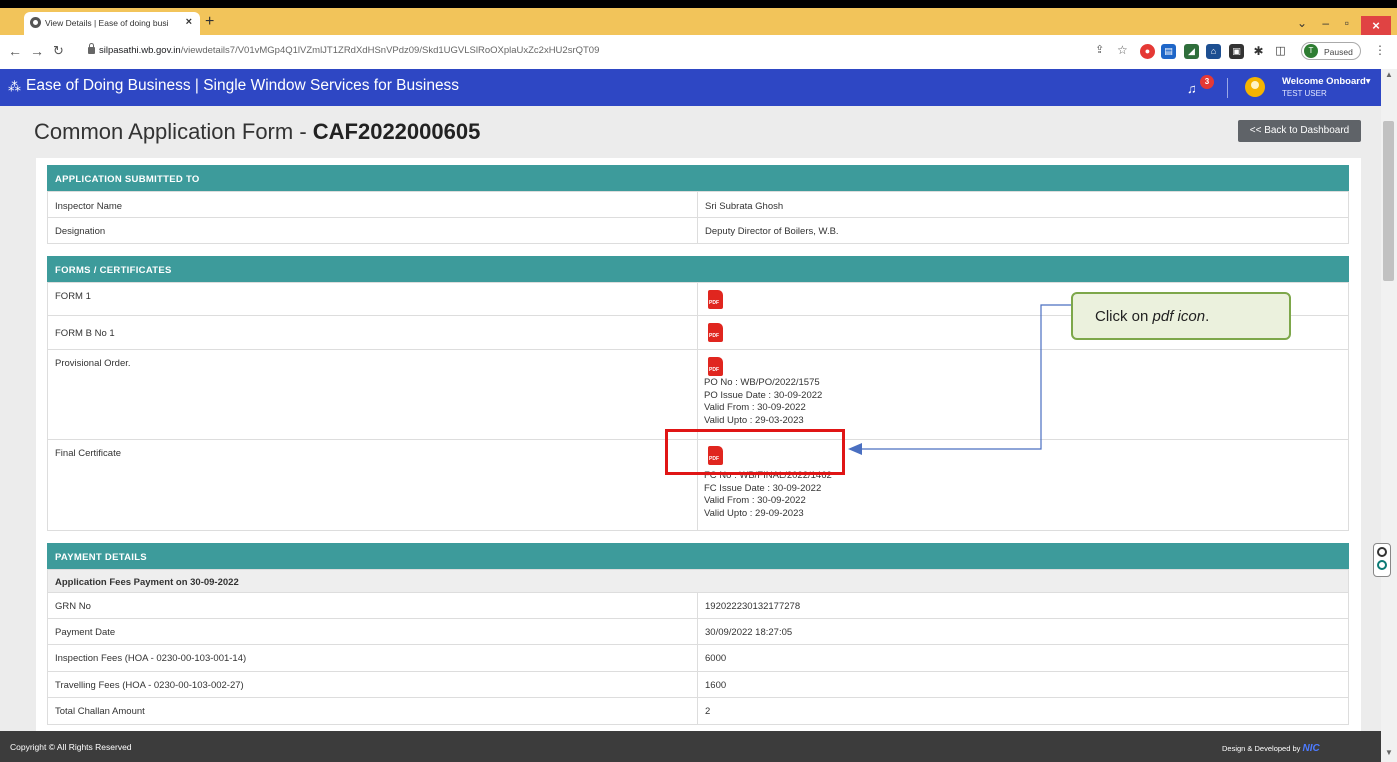 The height and width of the screenshot is (762, 1397). What do you see at coordinates (1255, 87) in the screenshot?
I see `user-avatar` at bounding box center [1255, 87].